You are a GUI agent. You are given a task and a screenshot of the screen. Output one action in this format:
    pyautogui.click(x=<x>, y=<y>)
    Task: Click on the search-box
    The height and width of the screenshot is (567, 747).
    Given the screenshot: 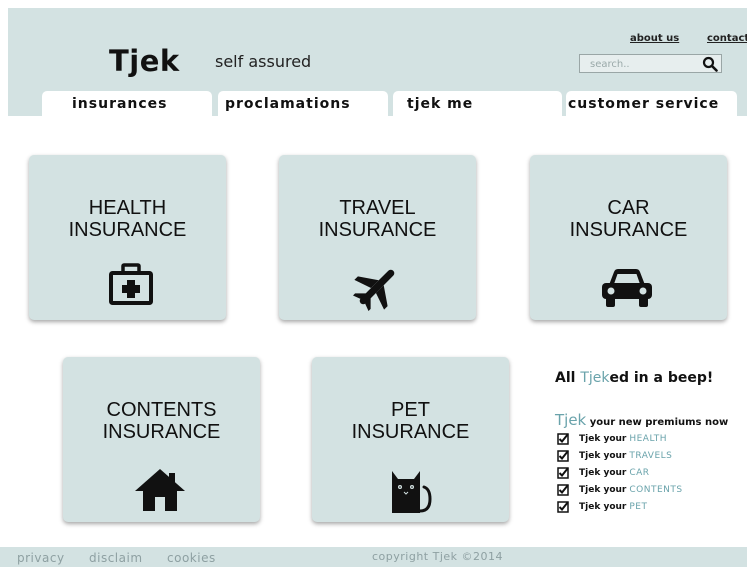 What is the action you would take?
    pyautogui.click(x=650, y=63)
    